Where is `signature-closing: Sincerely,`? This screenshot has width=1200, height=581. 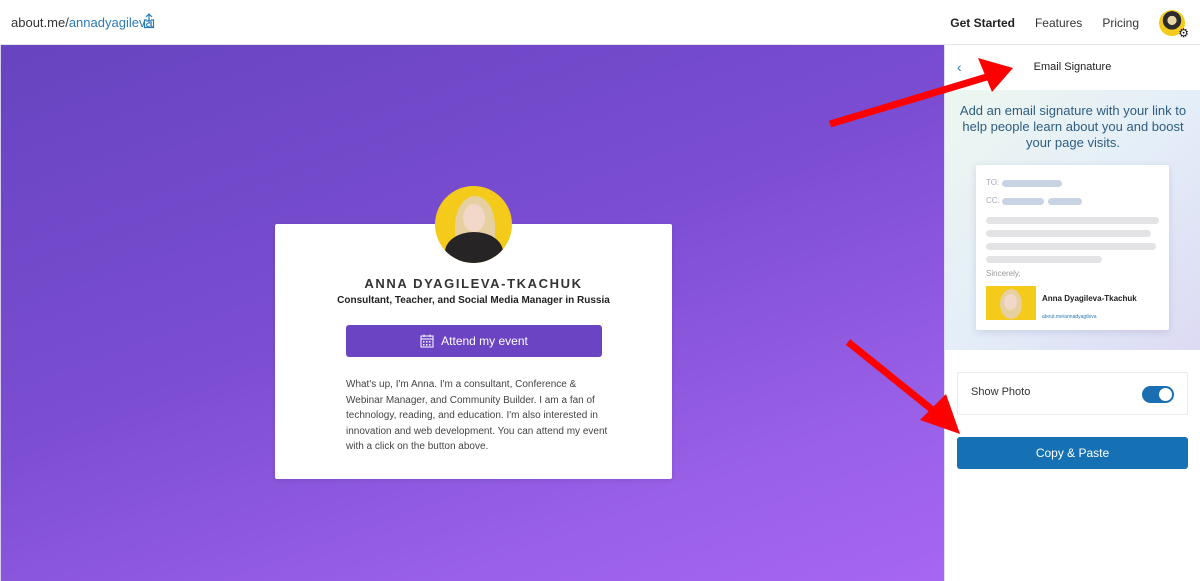 signature-closing: Sincerely, is located at coordinates (1003, 273).